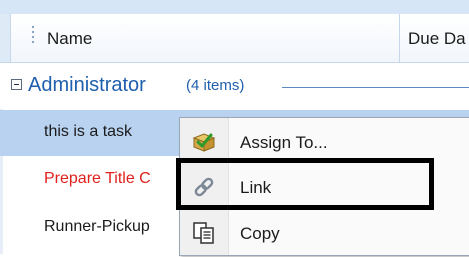  Describe the element at coordinates (69, 39) in the screenshot. I see `column-header-name: Name` at that location.